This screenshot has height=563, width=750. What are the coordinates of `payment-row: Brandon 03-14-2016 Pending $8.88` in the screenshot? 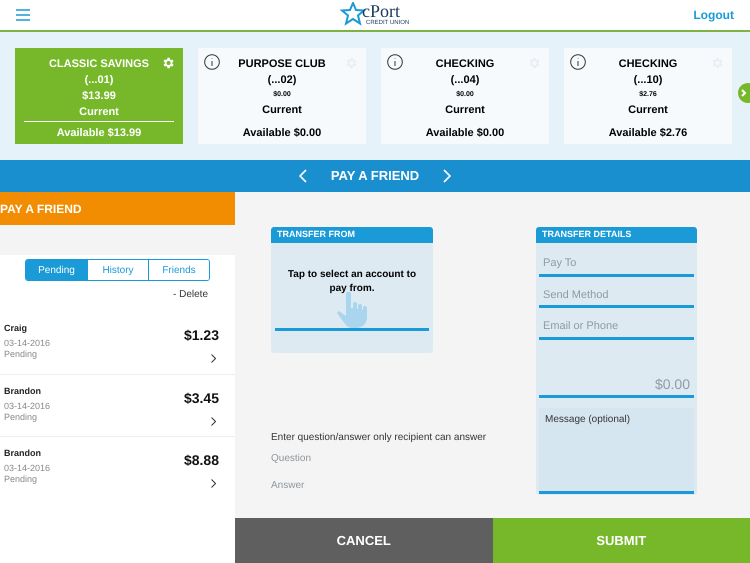 It's located at (117, 467).